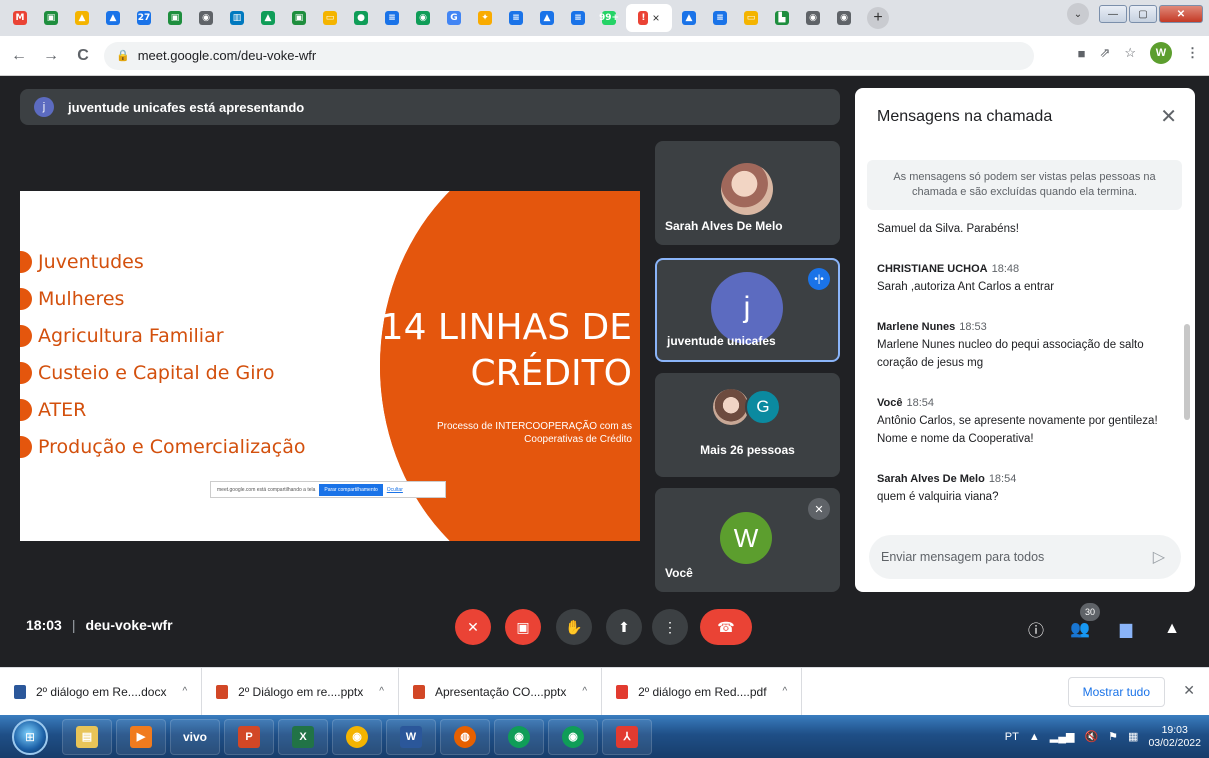  I want to click on download-item: 2º Diálogo em re....pptx ^, so click(300, 691).